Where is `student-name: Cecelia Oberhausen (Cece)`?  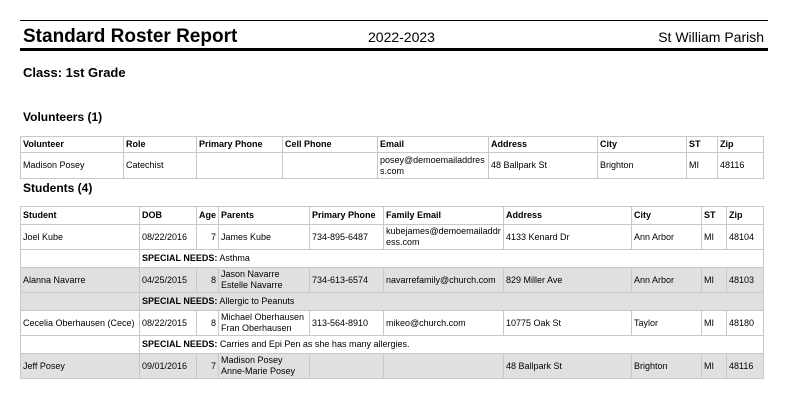
student-name: Cecelia Oberhausen (Cece) is located at coordinates (80, 323).